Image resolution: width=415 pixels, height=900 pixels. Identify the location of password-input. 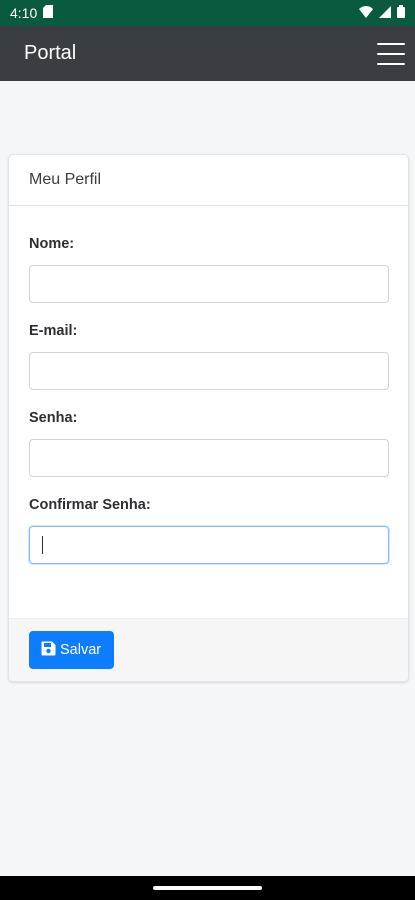
(209, 458).